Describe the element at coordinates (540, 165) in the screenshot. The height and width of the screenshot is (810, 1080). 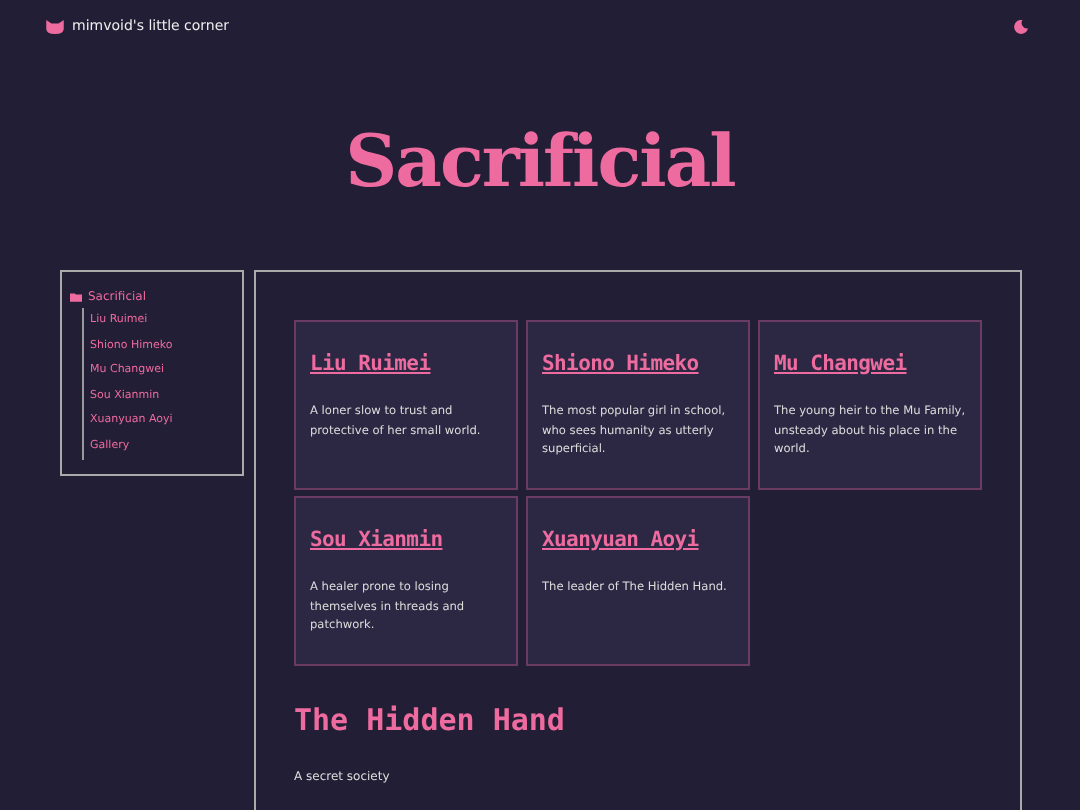
I see `page-title: Sacrificial` at that location.